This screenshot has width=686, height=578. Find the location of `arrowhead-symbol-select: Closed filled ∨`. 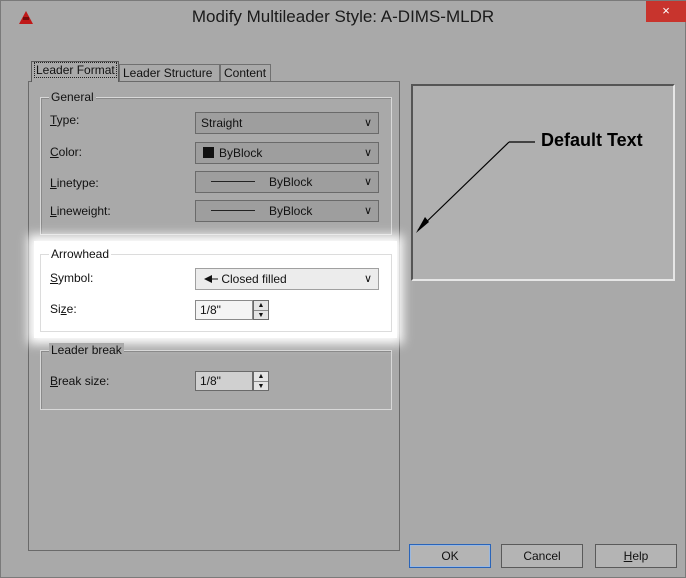

arrowhead-symbol-select: Closed filled ∨ is located at coordinates (287, 279).